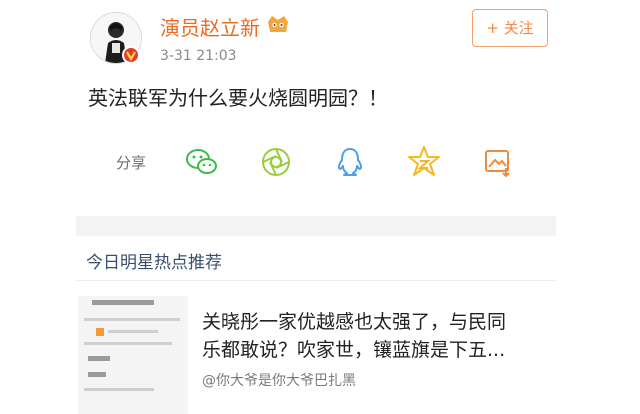 The image size is (640, 414). Describe the element at coordinates (350, 162) in the screenshot. I see `qq-icon` at that location.